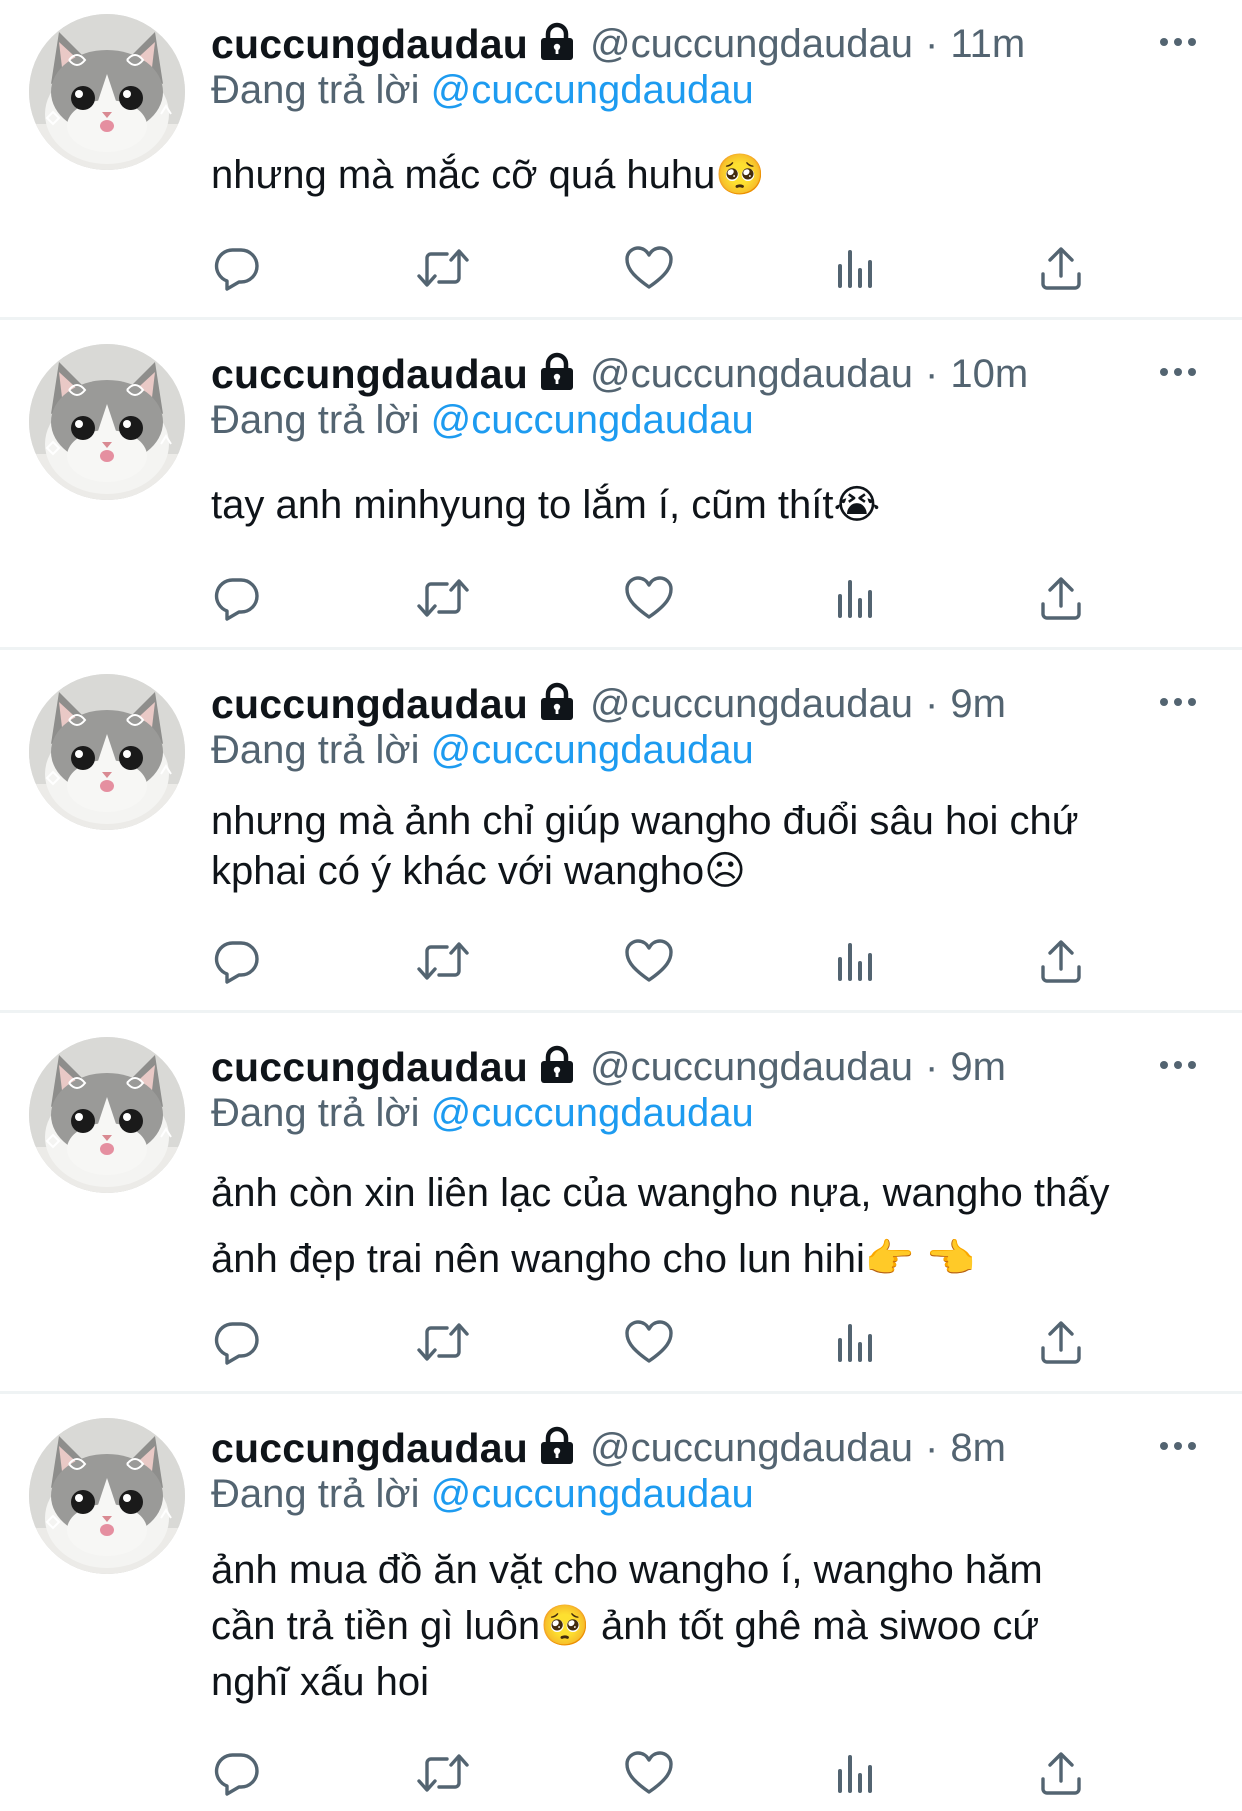 The image size is (1242, 1811). Describe the element at coordinates (593, 1259) in the screenshot. I see `tweet-text-line: ảnh đẹp trai nên wangho cho lun hihi👉 👈` at that location.